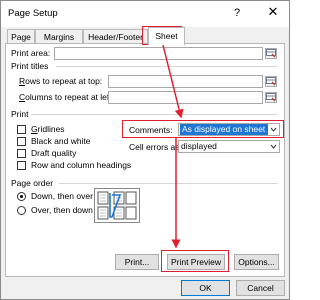 Image resolution: width=320 pixels, height=300 pixels. Describe the element at coordinates (173, 146) in the screenshot. I see `annotation-arrows` at that location.